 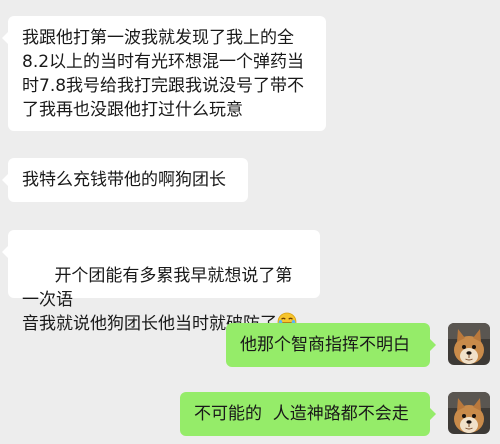 I want to click on incoming-message-bubble: 我特么充钱带他的啊狗团长, so click(x=125, y=180).